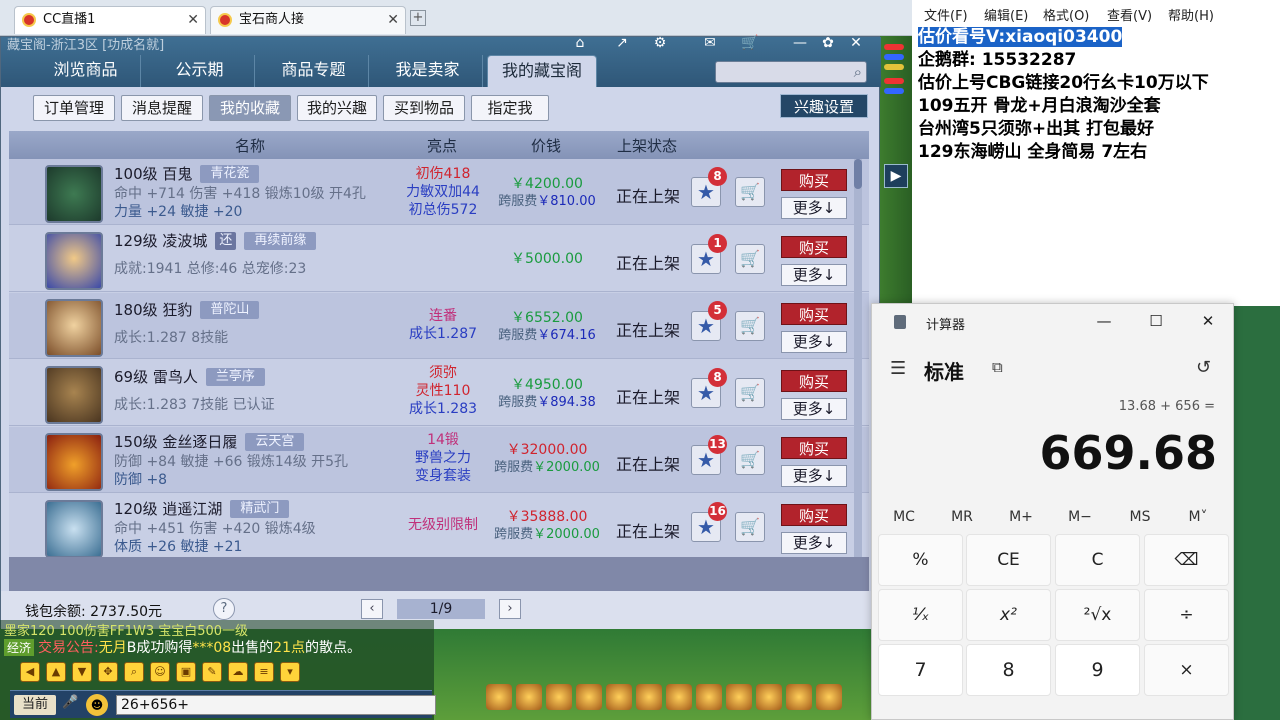 The image size is (1280, 720). What do you see at coordinates (559, 697) in the screenshot?
I see `give-icon` at bounding box center [559, 697].